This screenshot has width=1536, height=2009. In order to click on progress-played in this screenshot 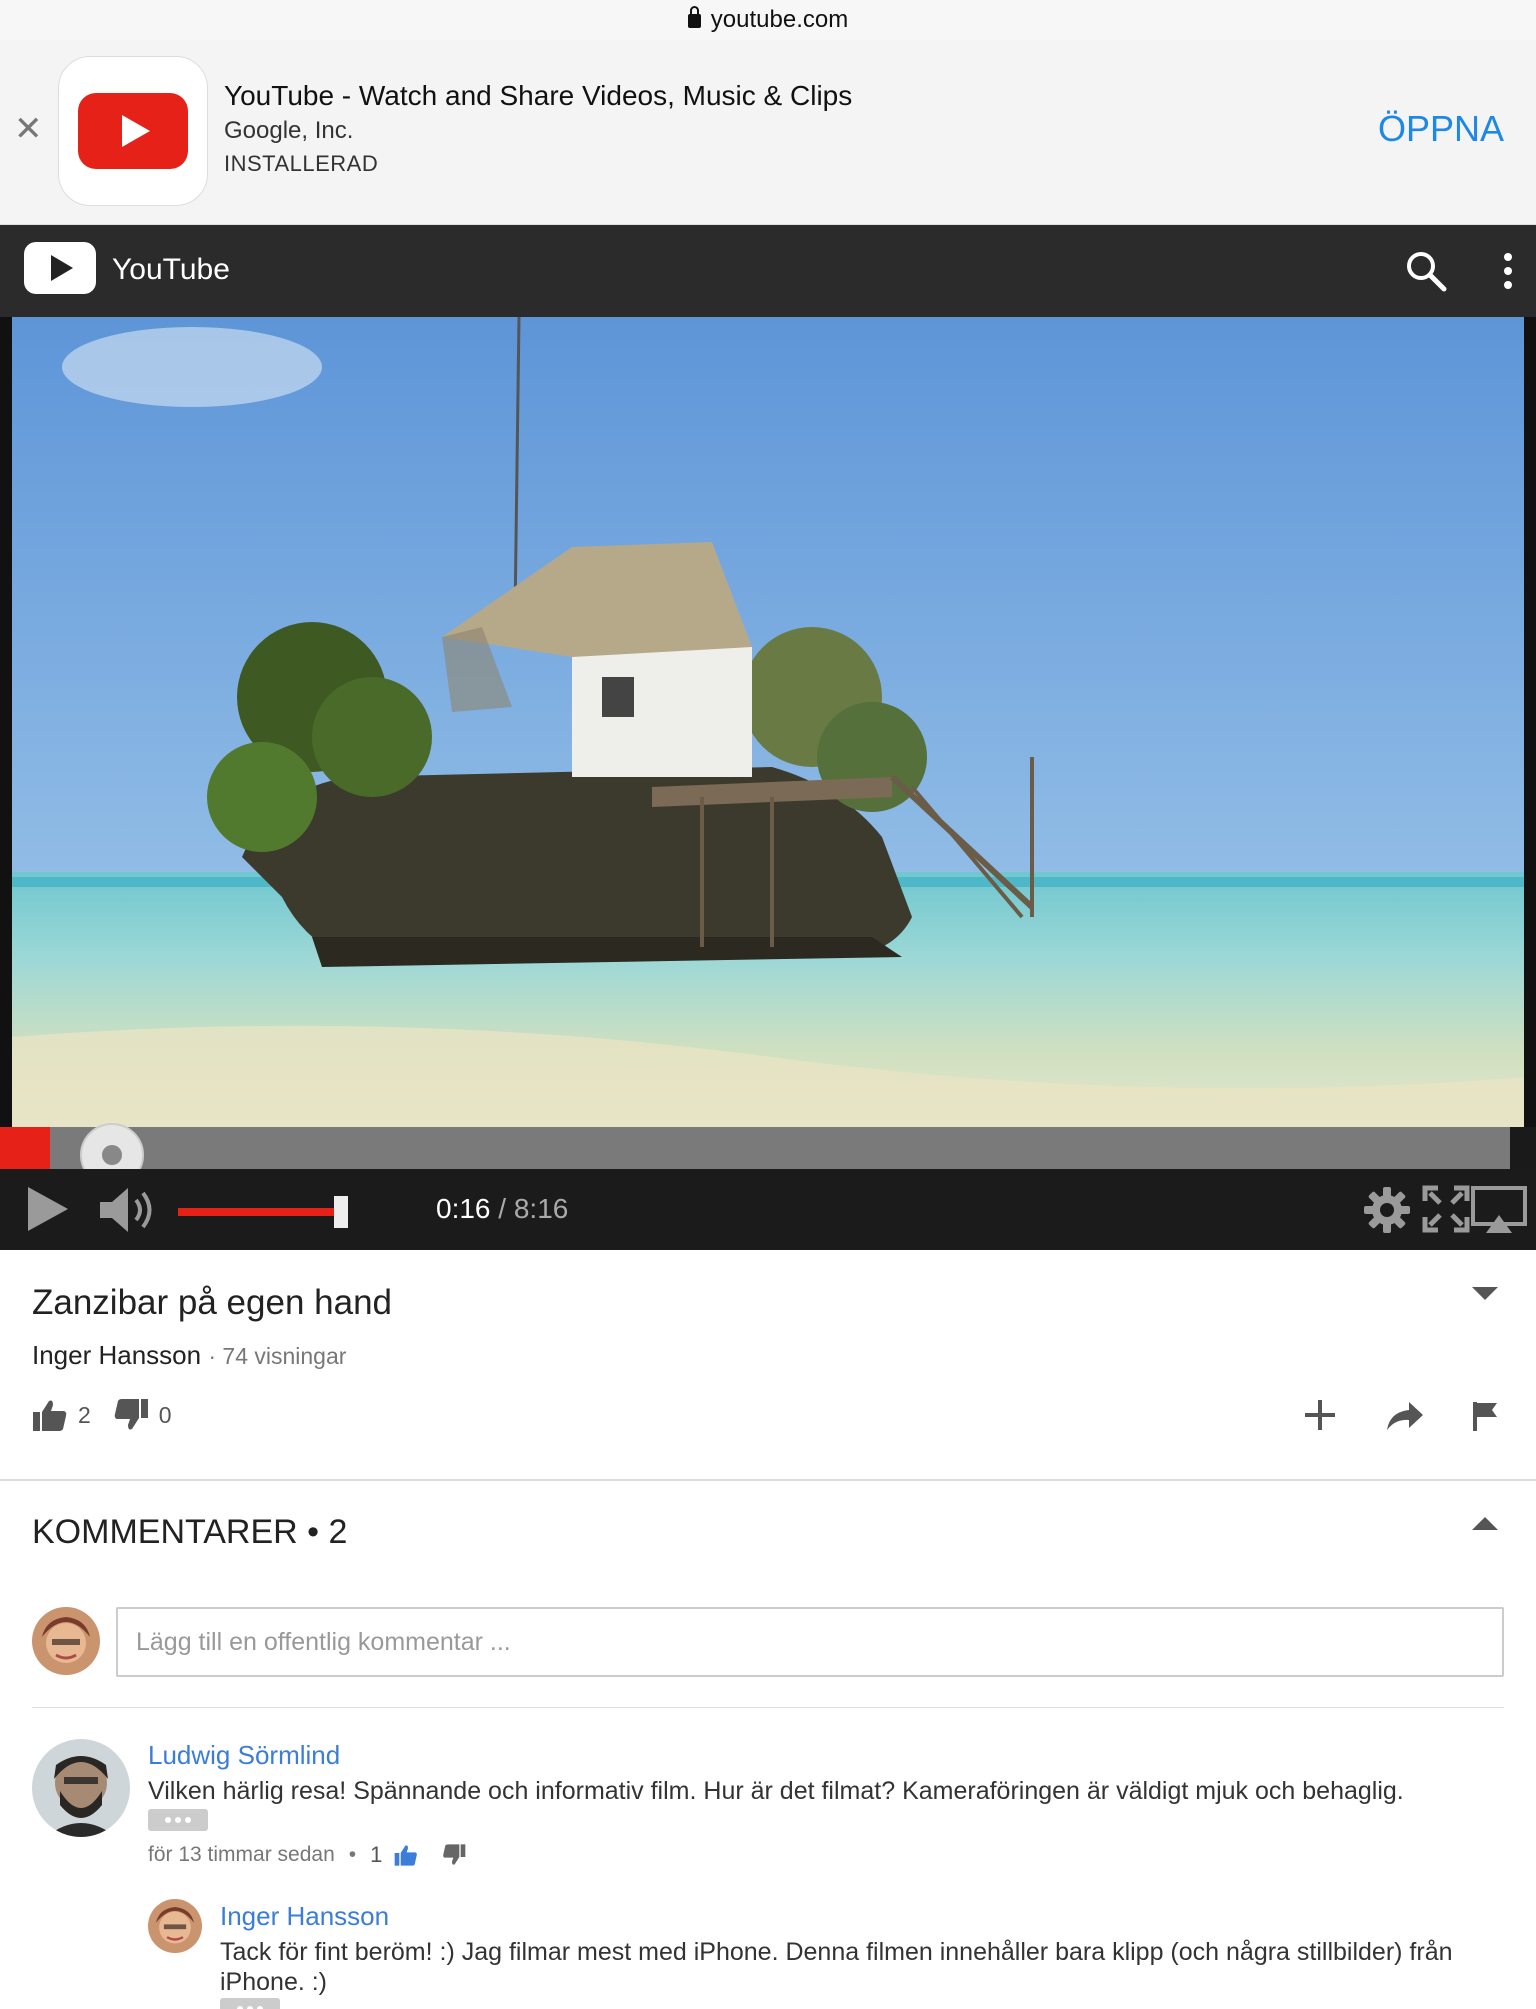, I will do `click(25, 1148)`.